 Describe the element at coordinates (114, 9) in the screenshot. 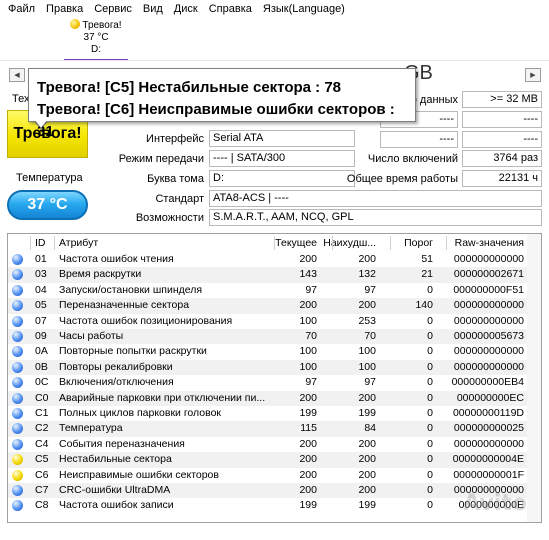

I see `menu-service: Сервис` at that location.